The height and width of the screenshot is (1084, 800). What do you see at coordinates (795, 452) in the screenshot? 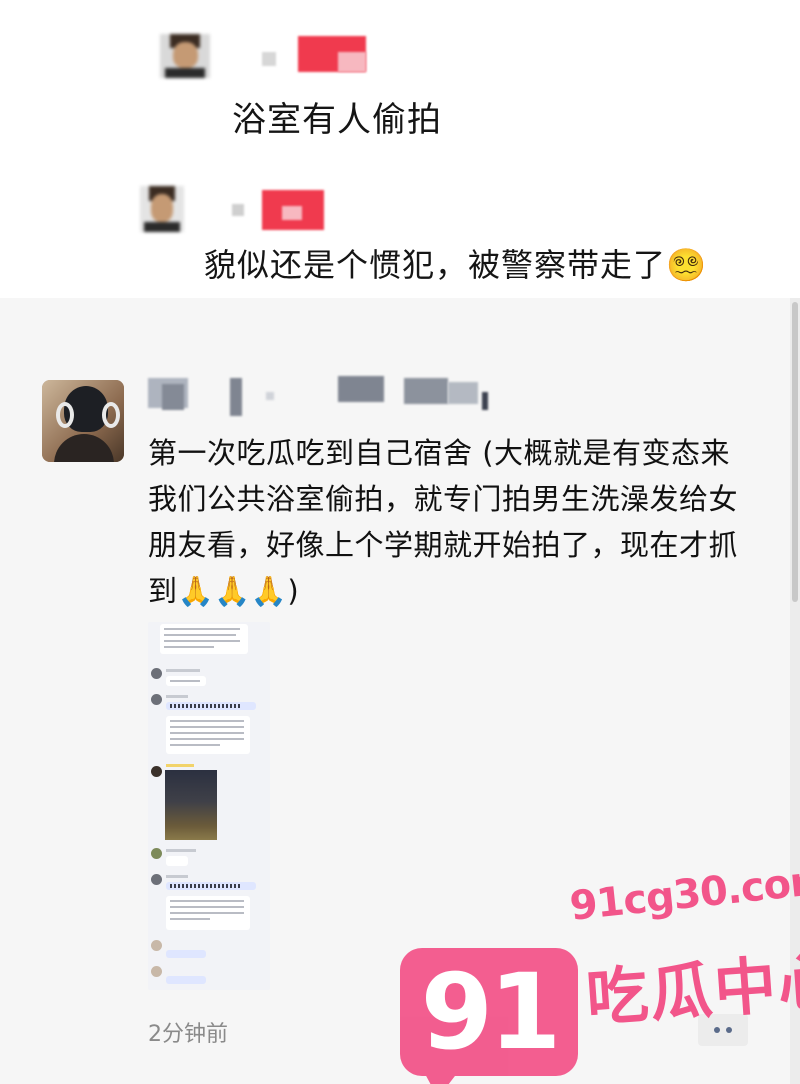
I see `scrollbar-thumb` at bounding box center [795, 452].